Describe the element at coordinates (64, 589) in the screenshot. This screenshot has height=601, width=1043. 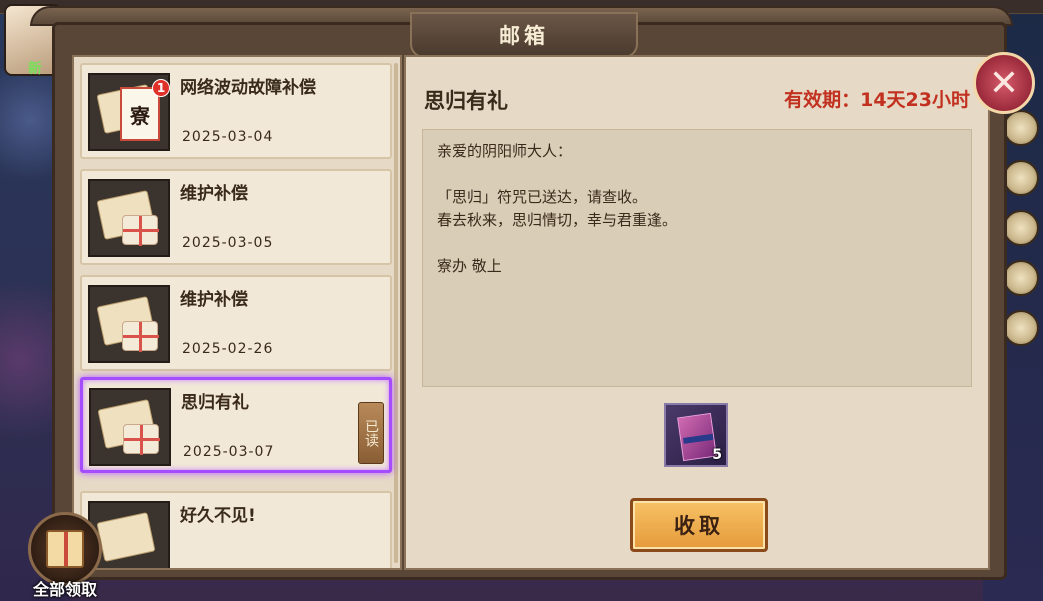
I see `claim-all-label: 全部领取` at that location.